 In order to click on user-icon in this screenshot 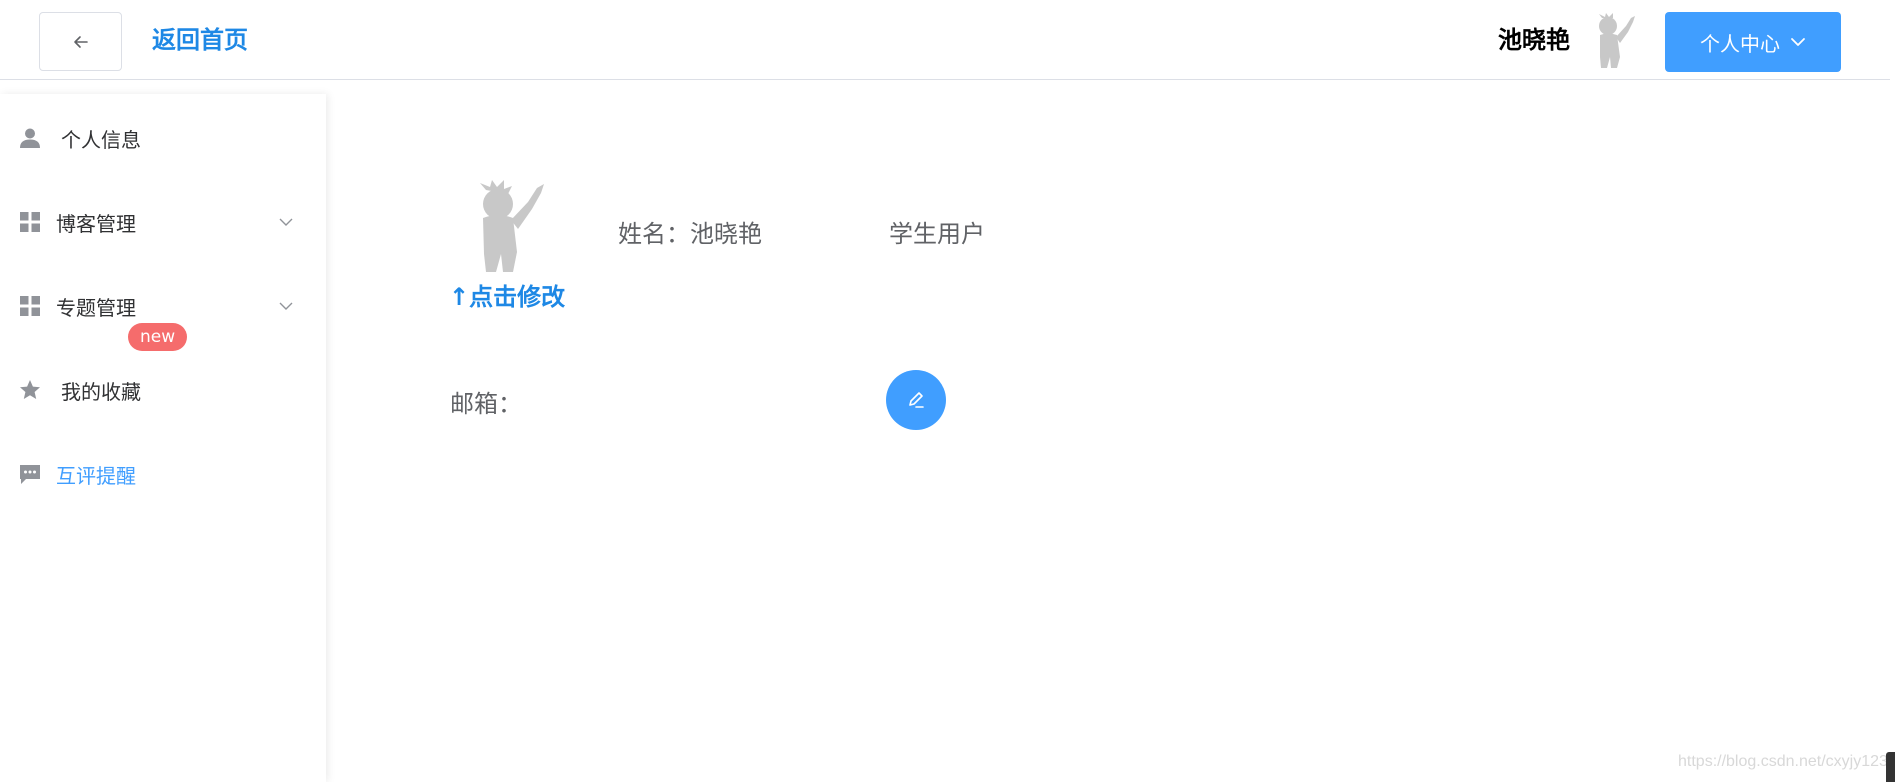, I will do `click(30, 138)`.